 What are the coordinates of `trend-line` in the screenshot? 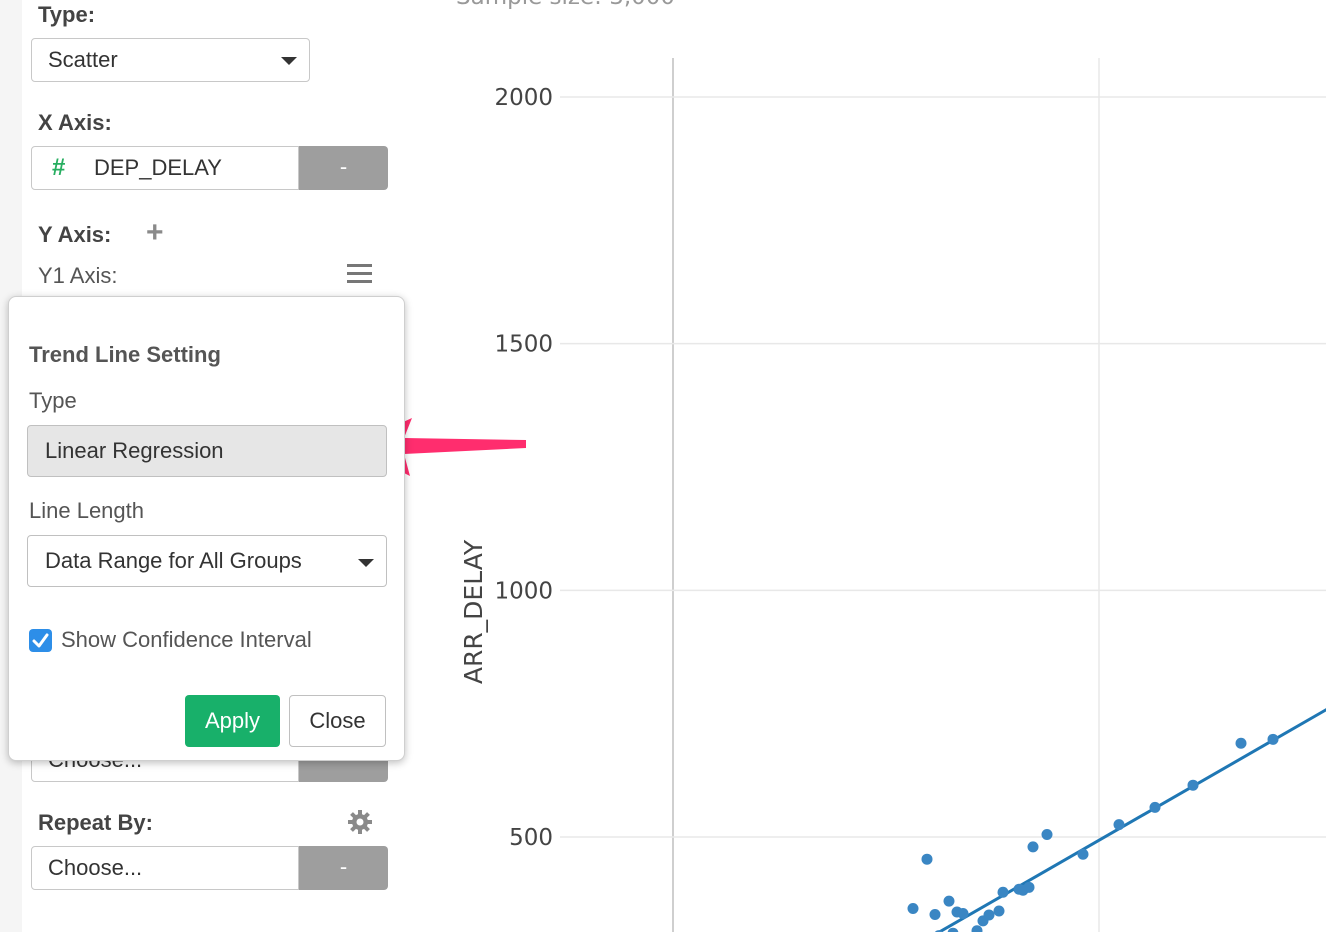 It's located at (1131, 820).